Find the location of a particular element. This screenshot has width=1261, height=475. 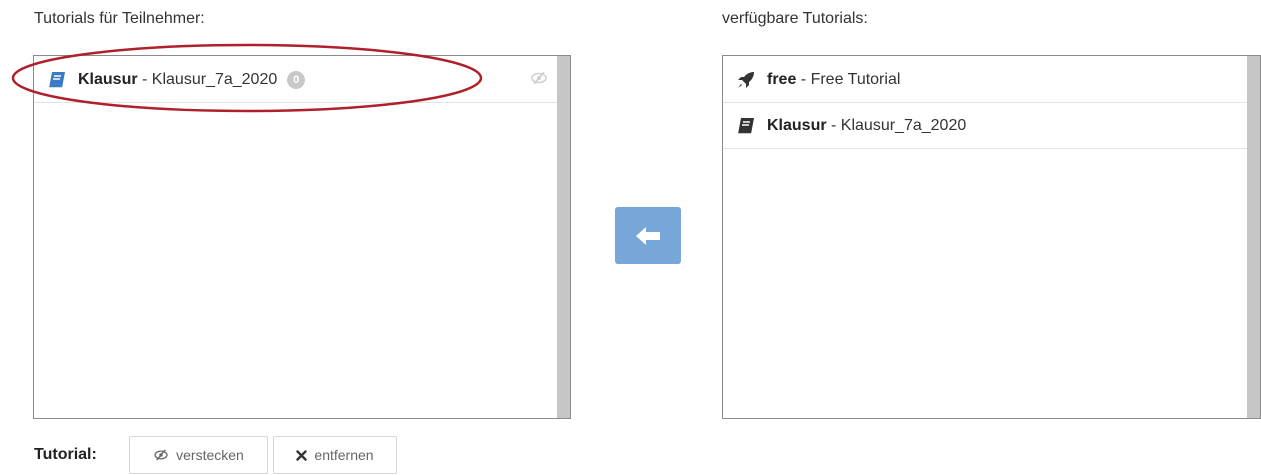

item-name: free is located at coordinates (782, 79).